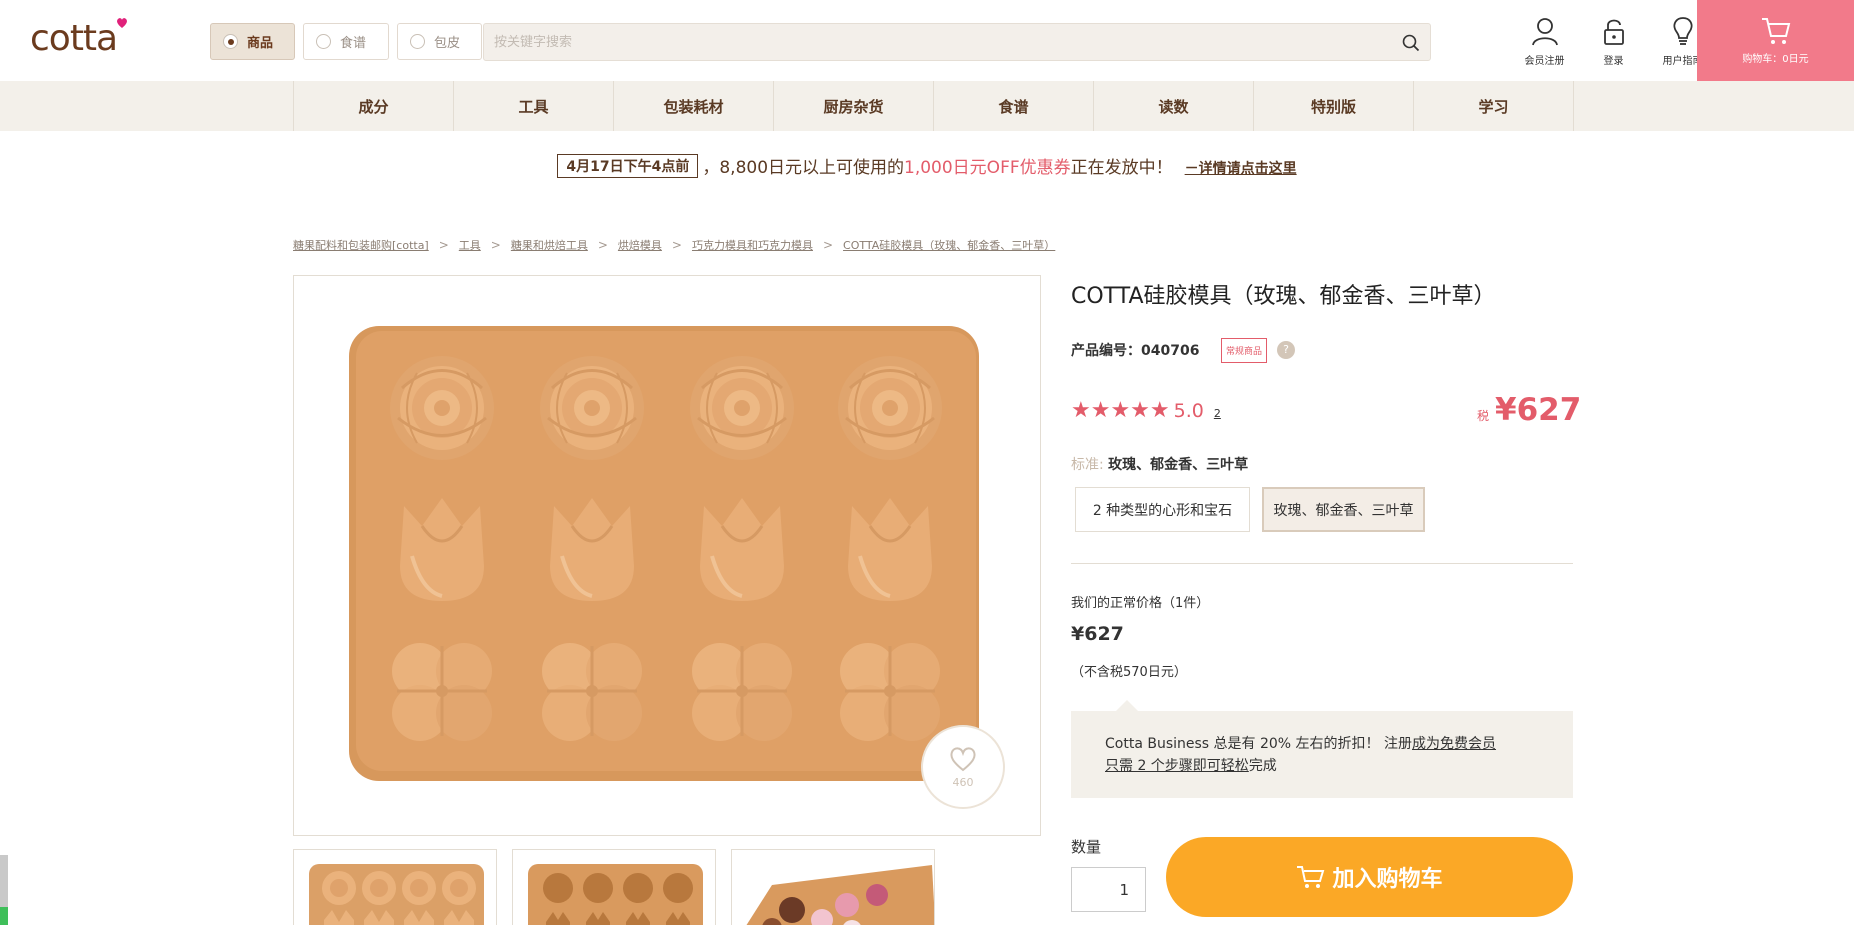 The width and height of the screenshot is (1854, 925). What do you see at coordinates (447, 43) in the screenshot?
I see `tab-label: 包皮` at bounding box center [447, 43].